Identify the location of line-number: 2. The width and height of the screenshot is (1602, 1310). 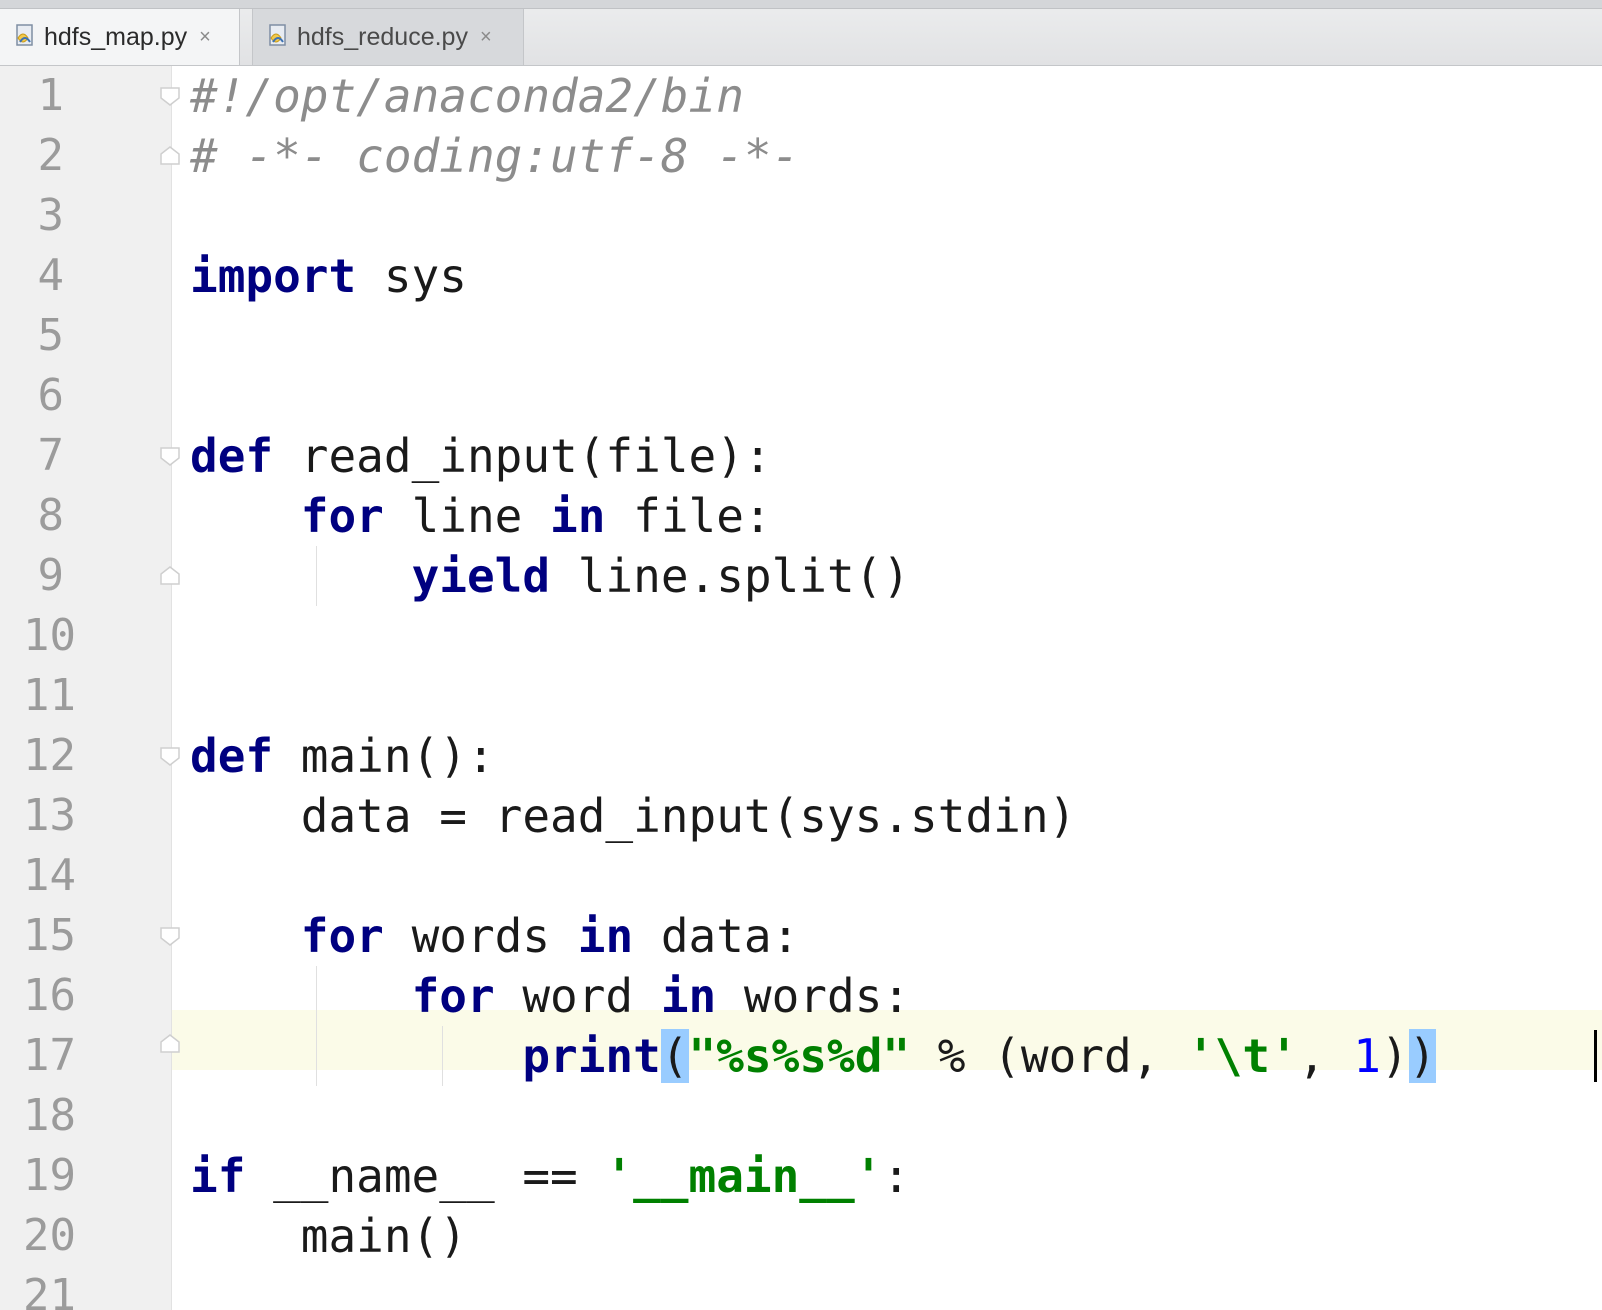
(51, 155).